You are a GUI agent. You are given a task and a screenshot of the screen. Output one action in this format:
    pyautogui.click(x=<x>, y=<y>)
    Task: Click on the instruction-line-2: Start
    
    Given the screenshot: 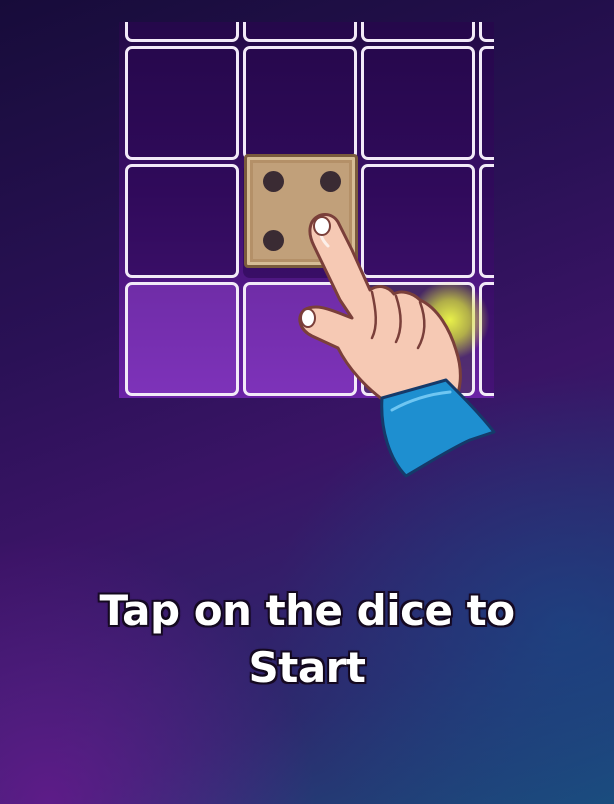 What is the action you would take?
    pyautogui.click(x=307, y=667)
    